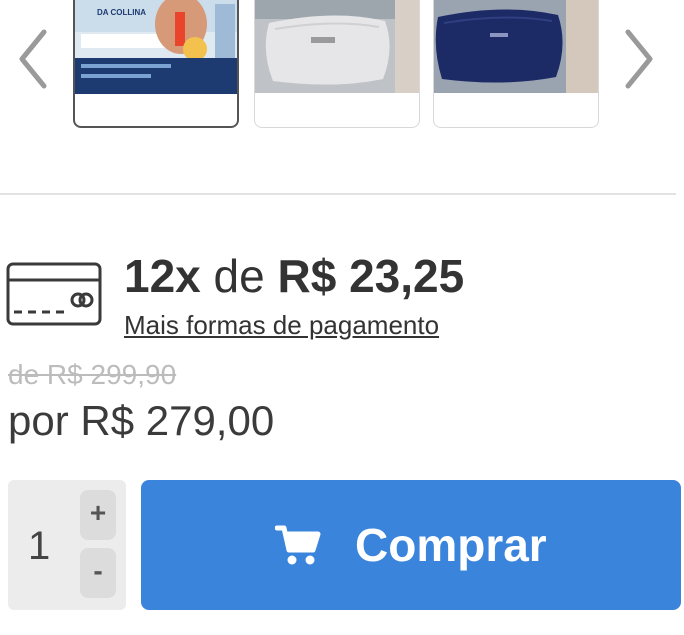  Describe the element at coordinates (98, 573) in the screenshot. I see `decrement-button: -` at that location.